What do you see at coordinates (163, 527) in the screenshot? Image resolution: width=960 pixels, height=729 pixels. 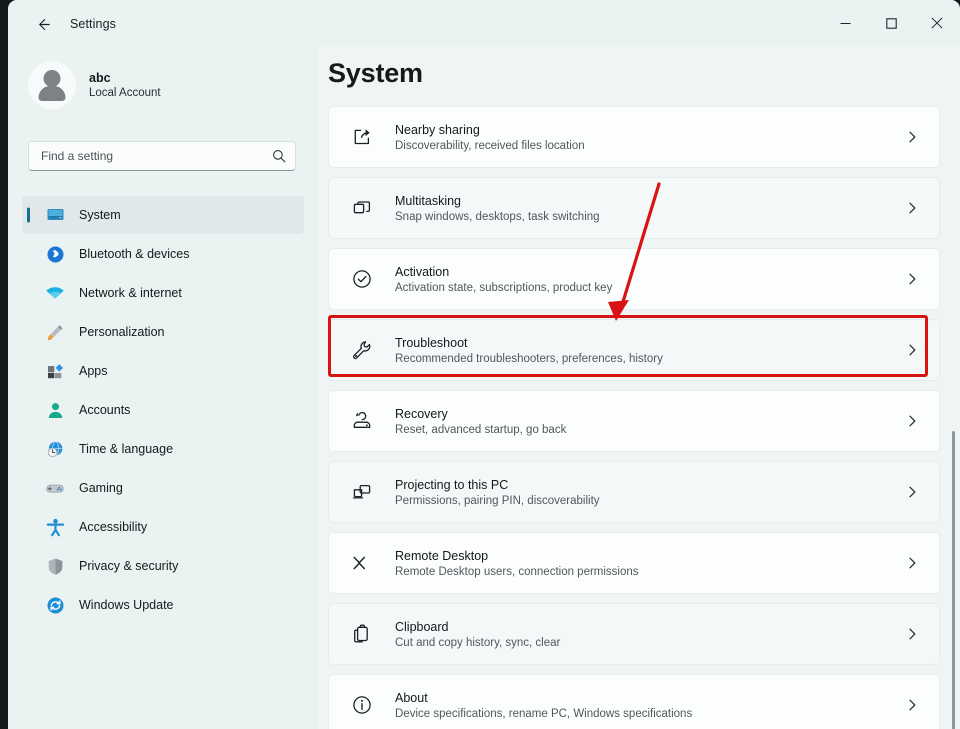 I see `sidebar-item-accessibility: Accessibility` at bounding box center [163, 527].